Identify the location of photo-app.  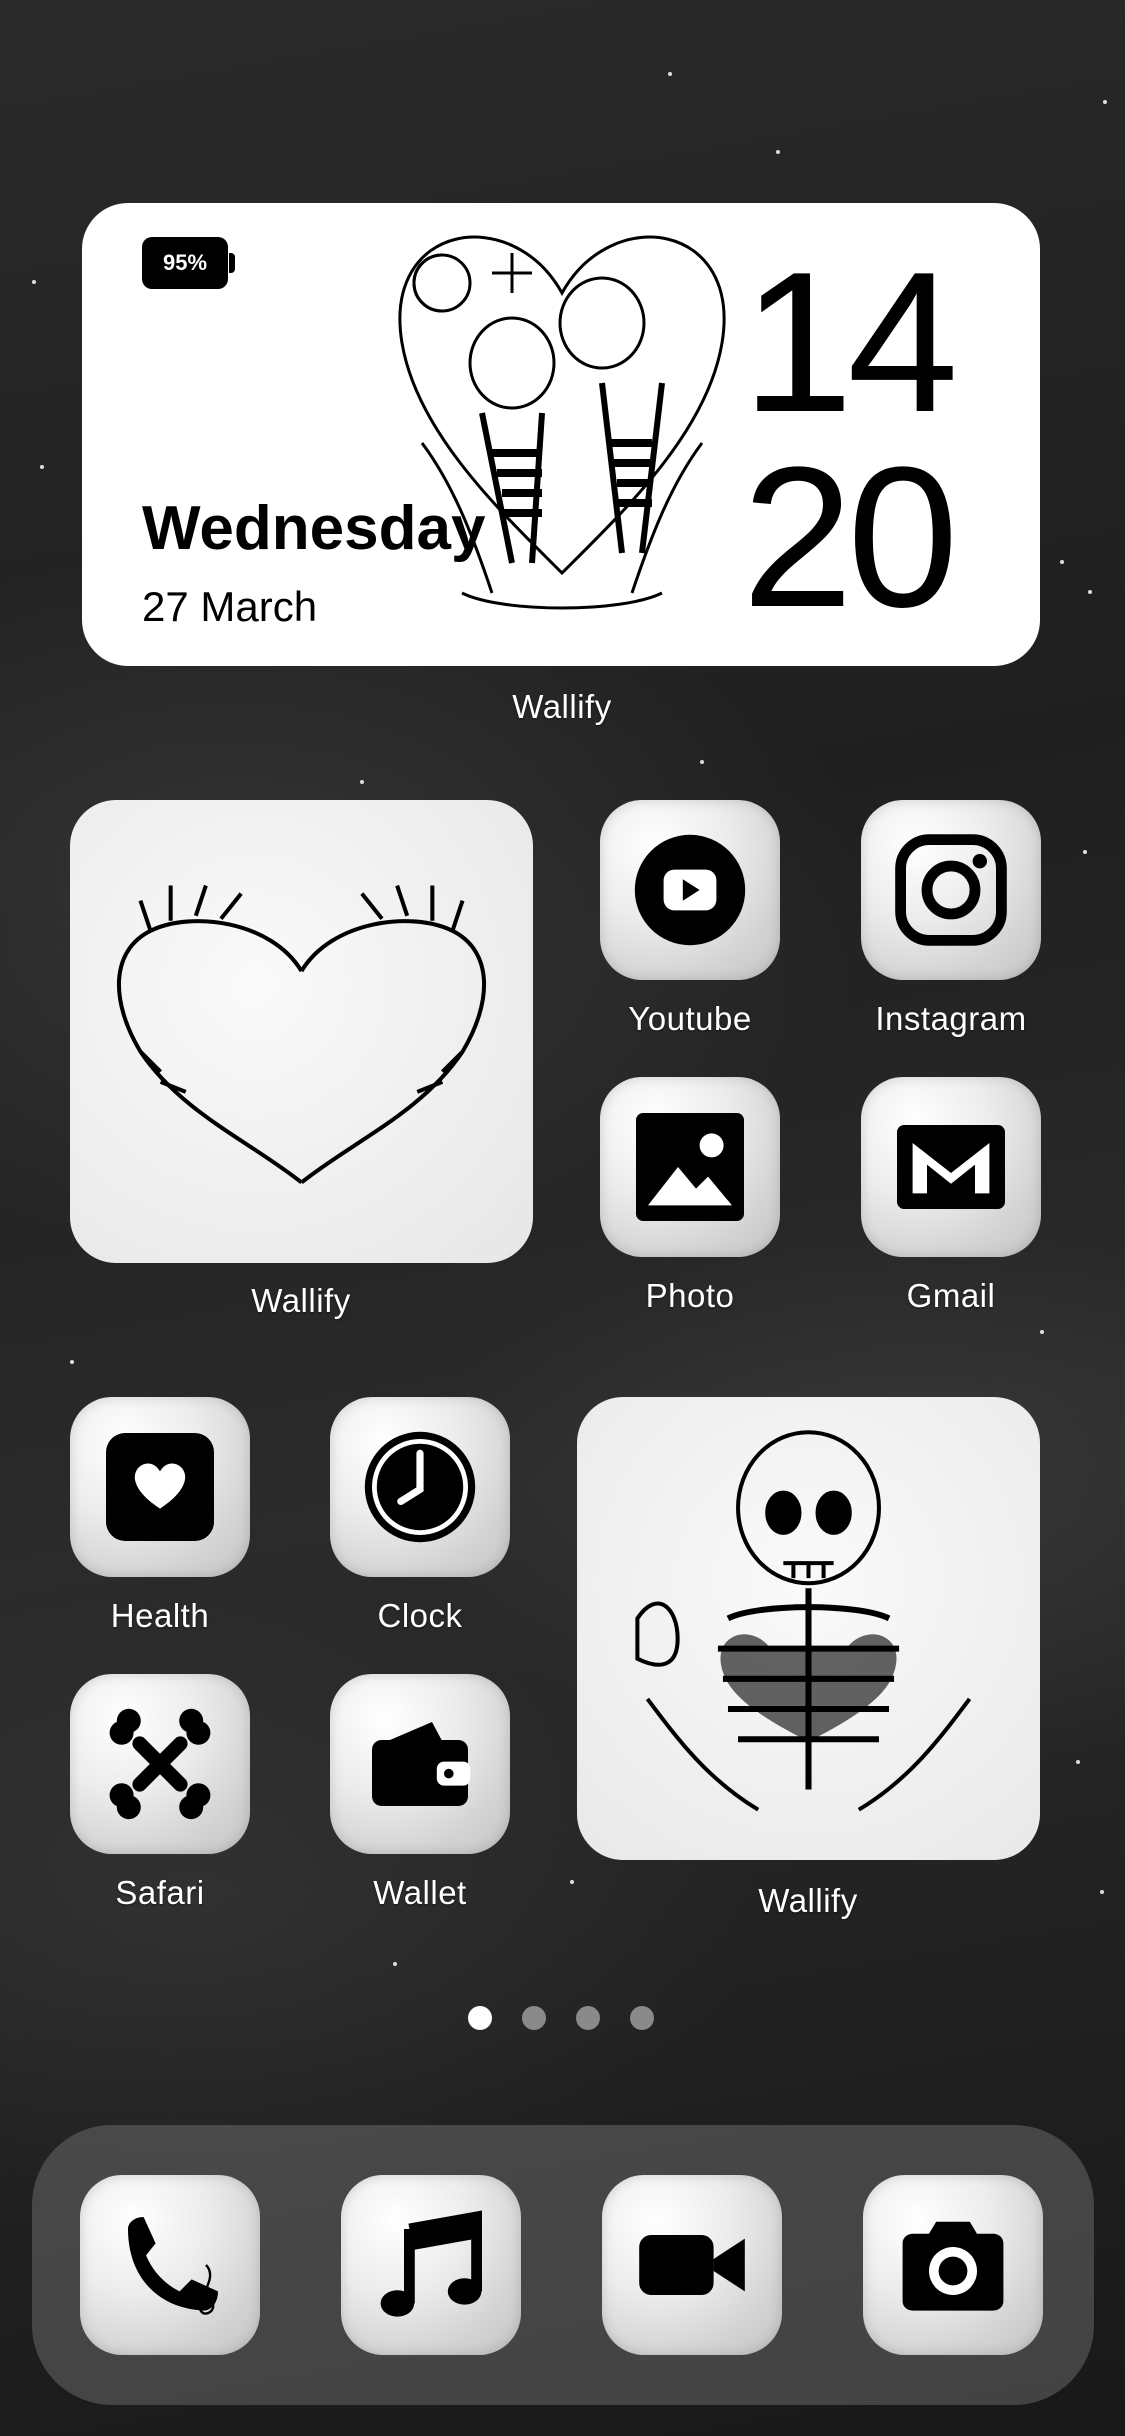
(690, 1167).